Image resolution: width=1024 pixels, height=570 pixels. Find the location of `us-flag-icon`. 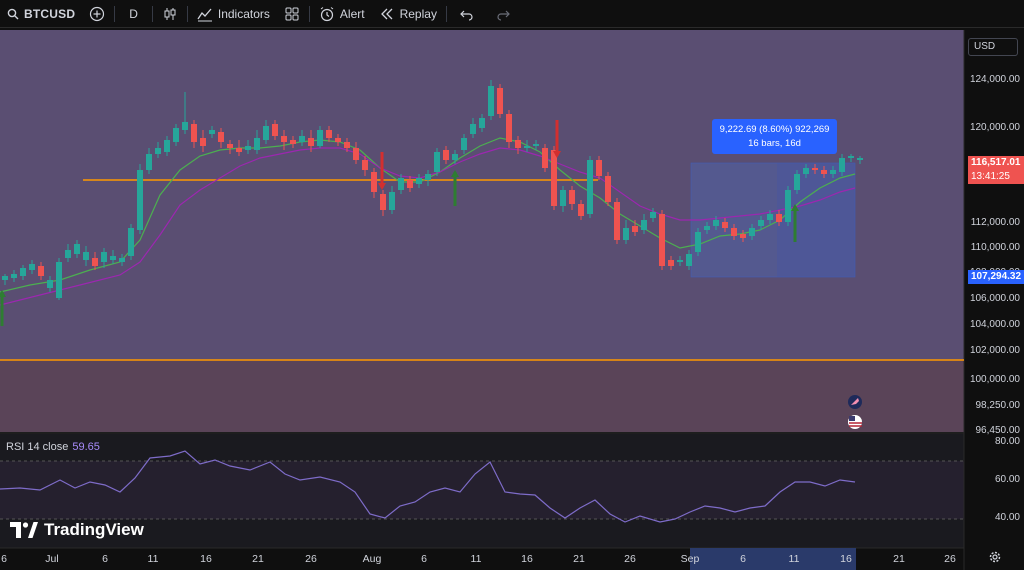

us-flag-icon is located at coordinates (855, 422).